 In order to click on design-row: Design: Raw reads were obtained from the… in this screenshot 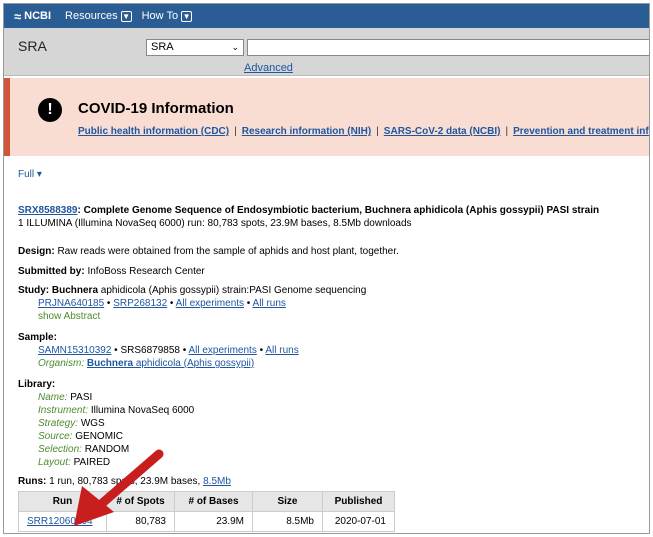, I will do `click(208, 251)`.